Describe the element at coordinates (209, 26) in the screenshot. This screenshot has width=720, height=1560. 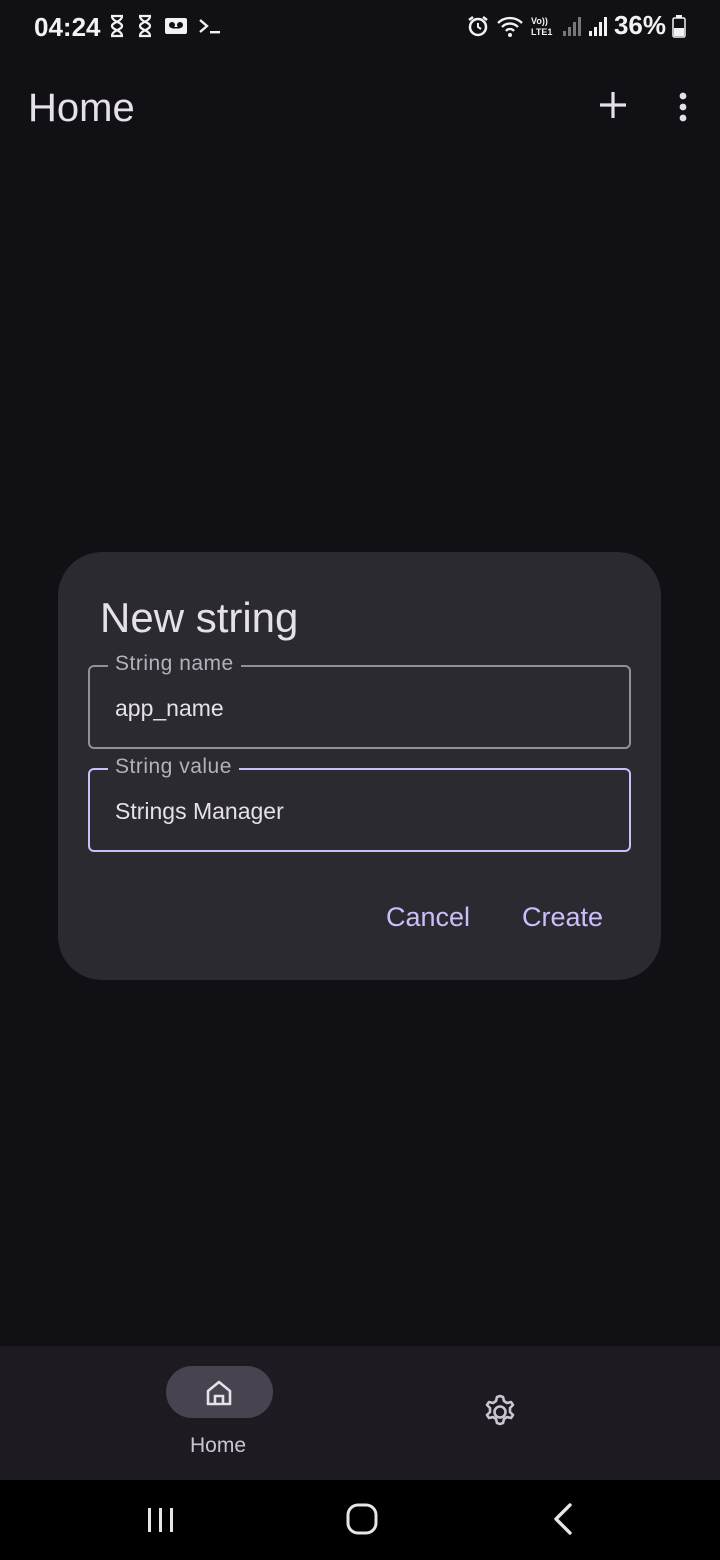
I see `terminal-icon` at that location.